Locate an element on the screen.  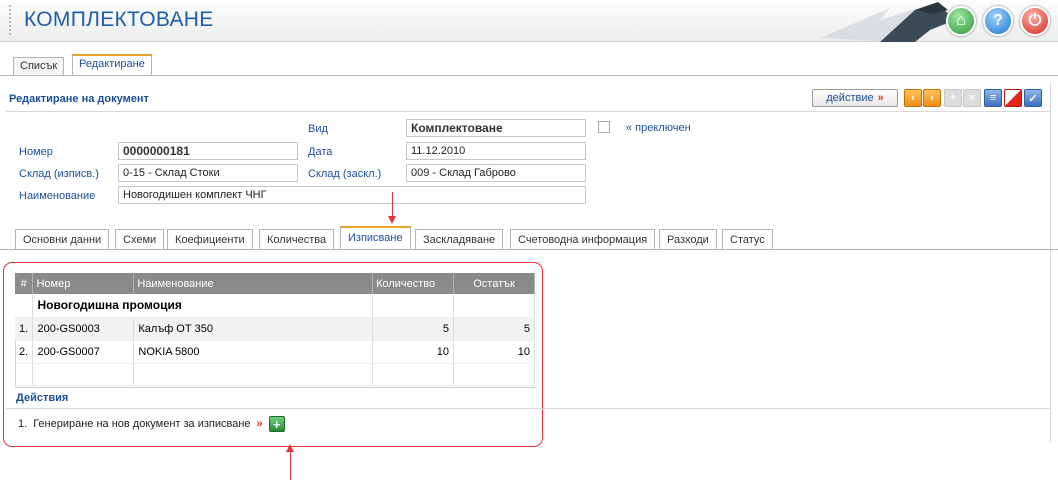
warehouse-out-field: 0-15 - Склад Стоки is located at coordinates (208, 173).